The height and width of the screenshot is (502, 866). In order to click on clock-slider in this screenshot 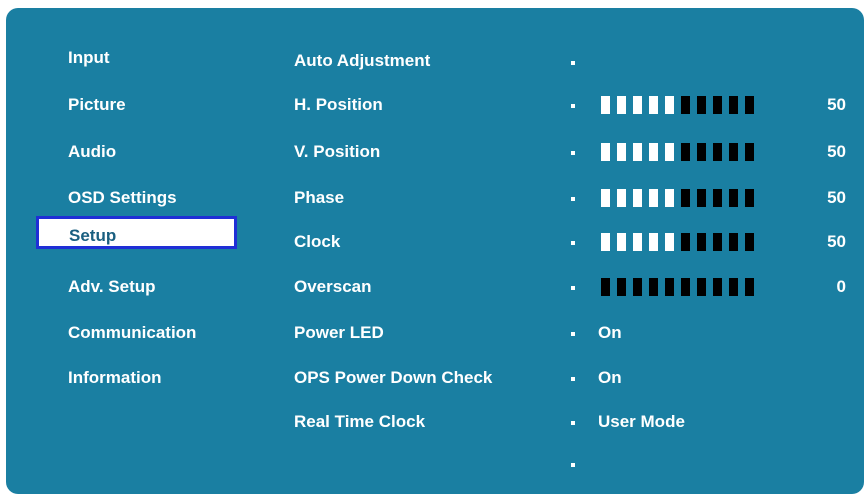, I will do `click(677, 242)`.